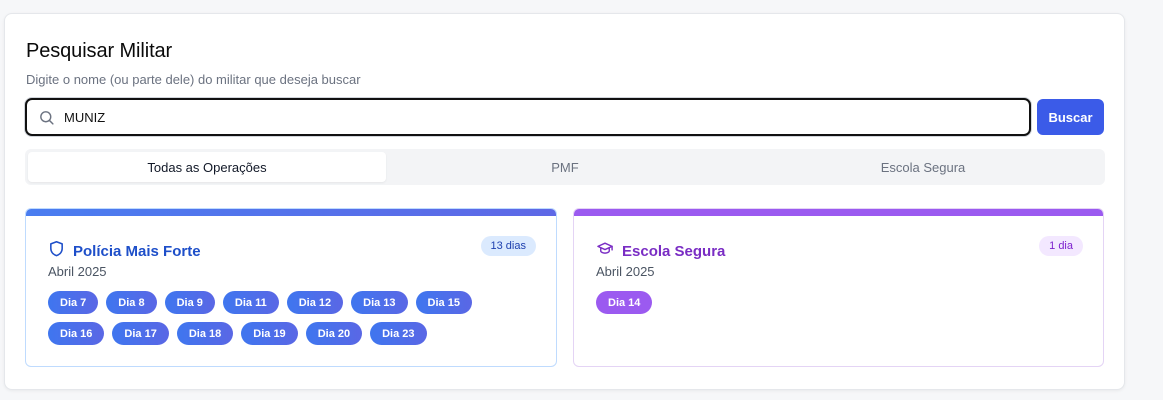 This screenshot has height=400, width=1163. Describe the element at coordinates (207, 167) in the screenshot. I see `tab-all-operations: Todas as Operações` at that location.